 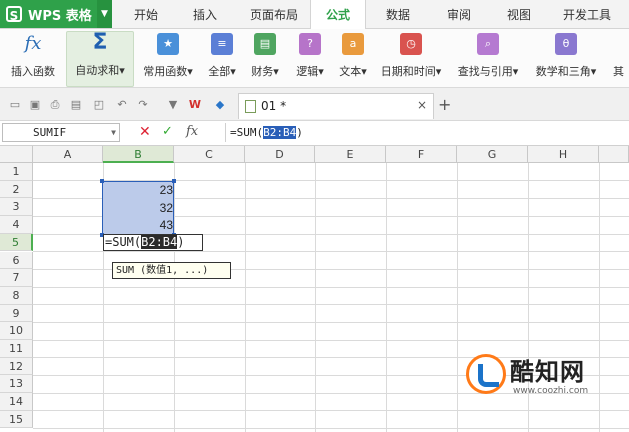 I want to click on chevron-down-icon: ▼, so click(x=113, y=132).